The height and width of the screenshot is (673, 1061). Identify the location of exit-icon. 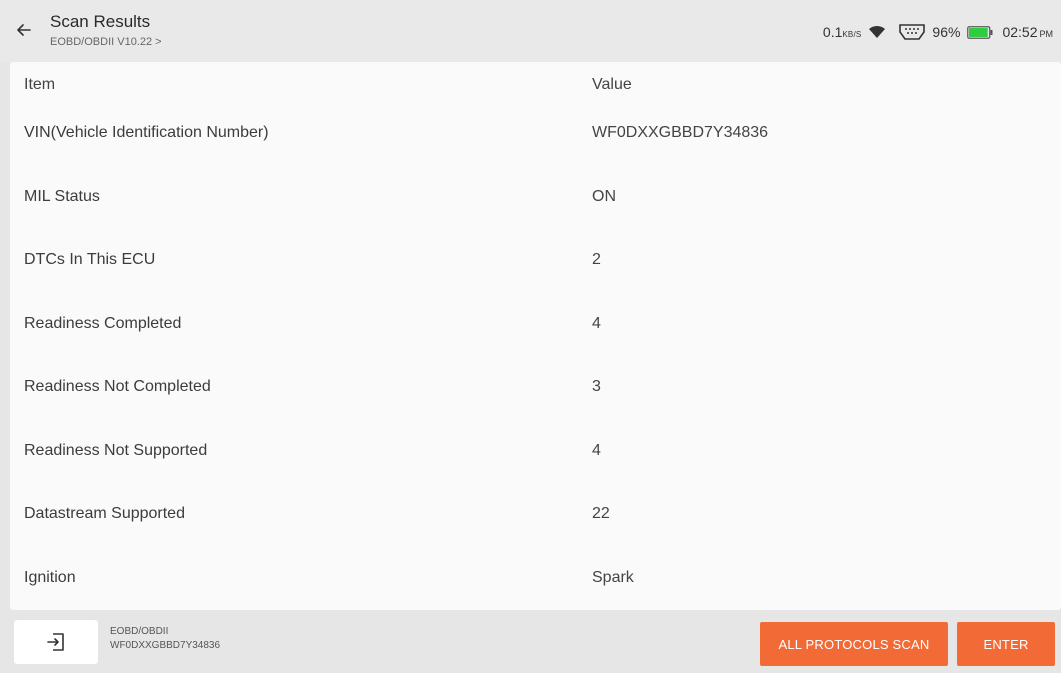
(55, 642).